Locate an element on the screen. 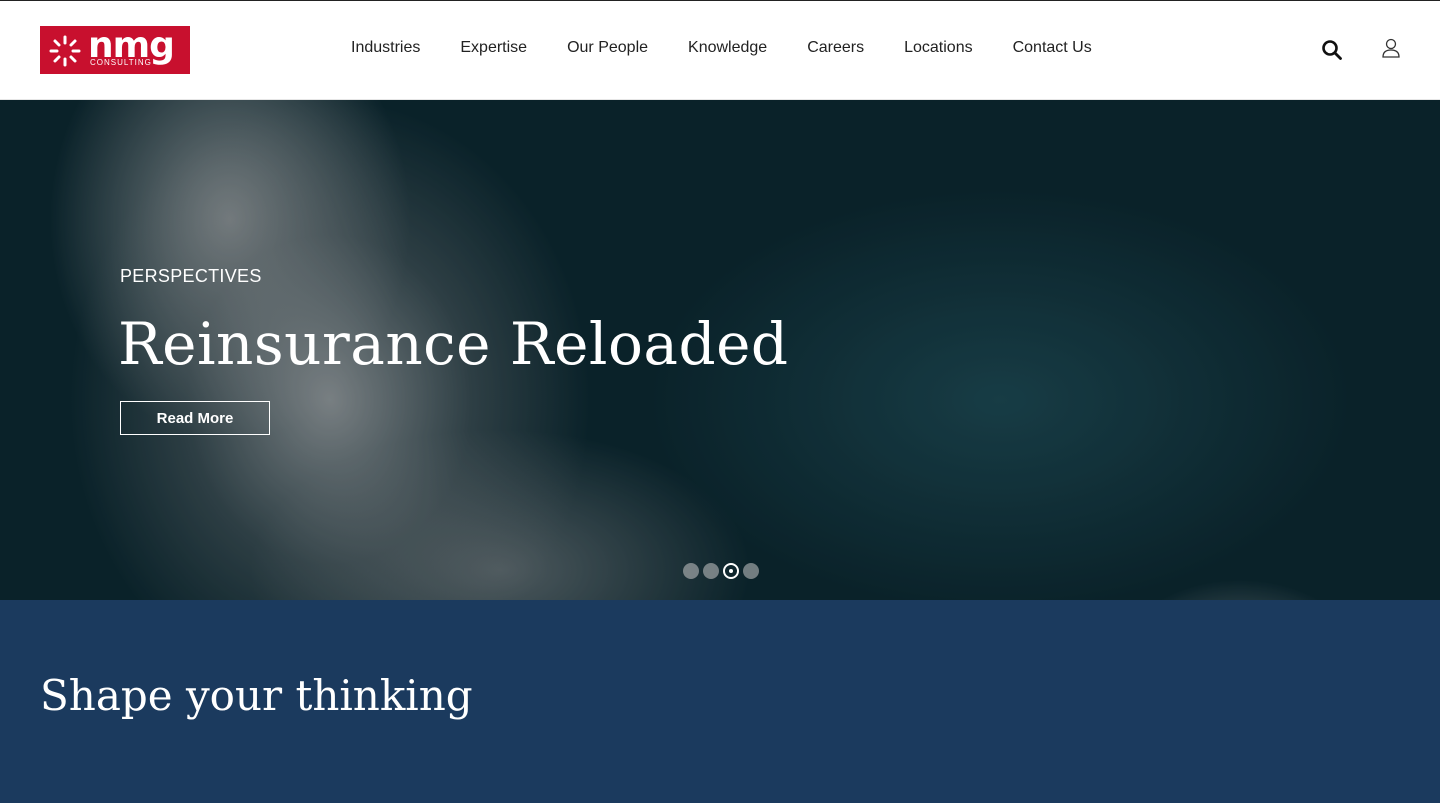 This screenshot has height=803, width=1440. nav-item-knowledge: Knowledge is located at coordinates (727, 48).